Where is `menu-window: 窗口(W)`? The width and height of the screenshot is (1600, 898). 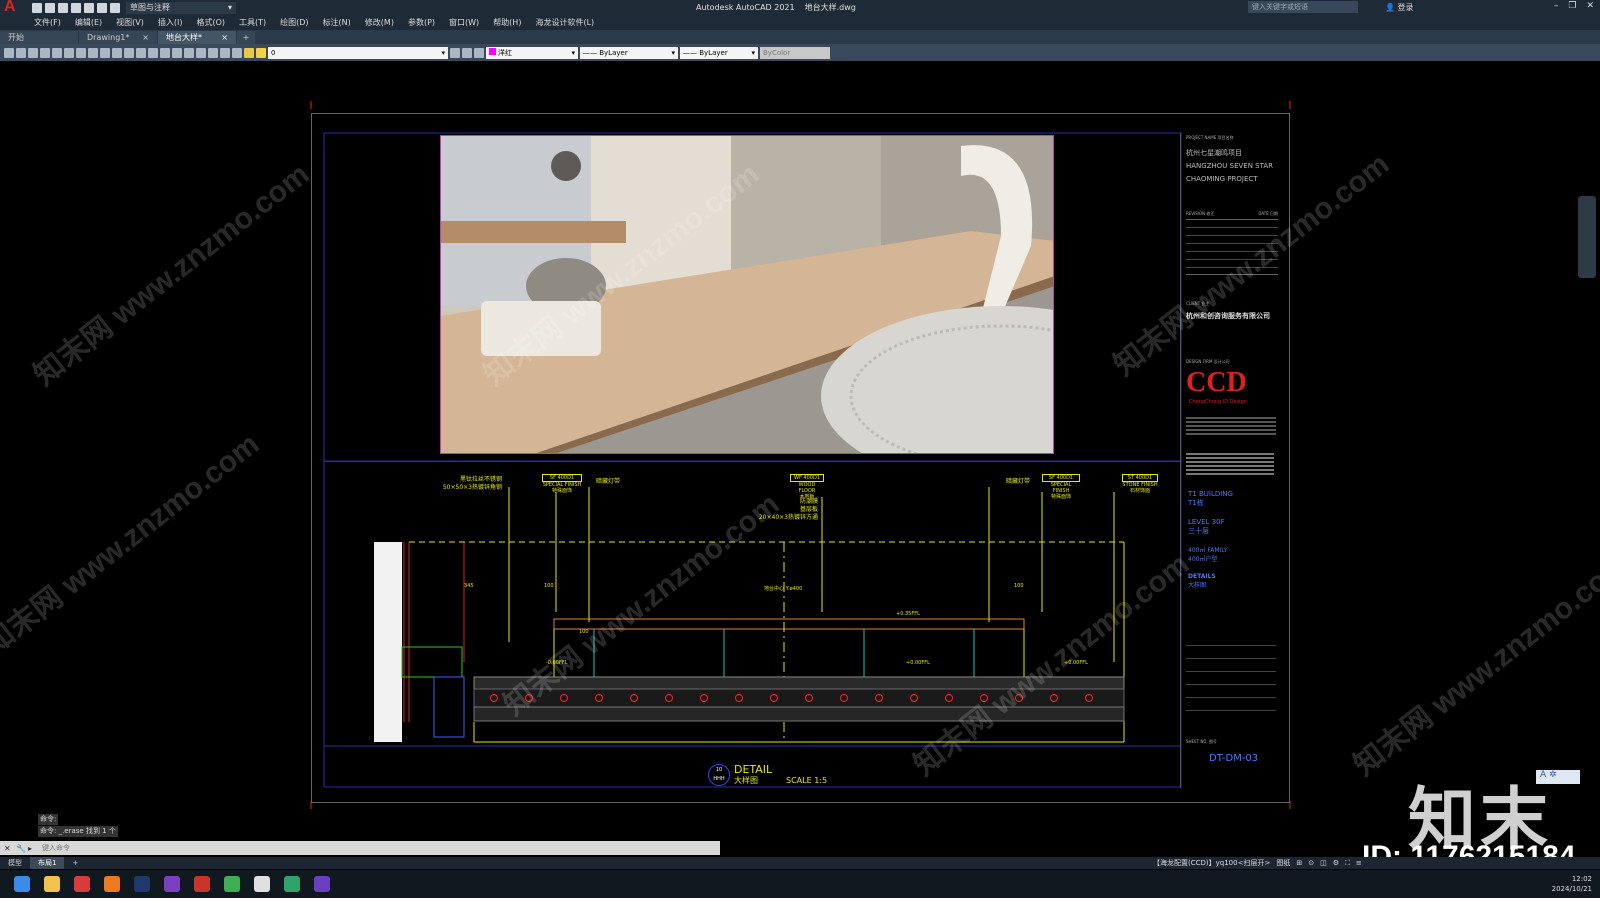 menu-window: 窗口(W) is located at coordinates (464, 22).